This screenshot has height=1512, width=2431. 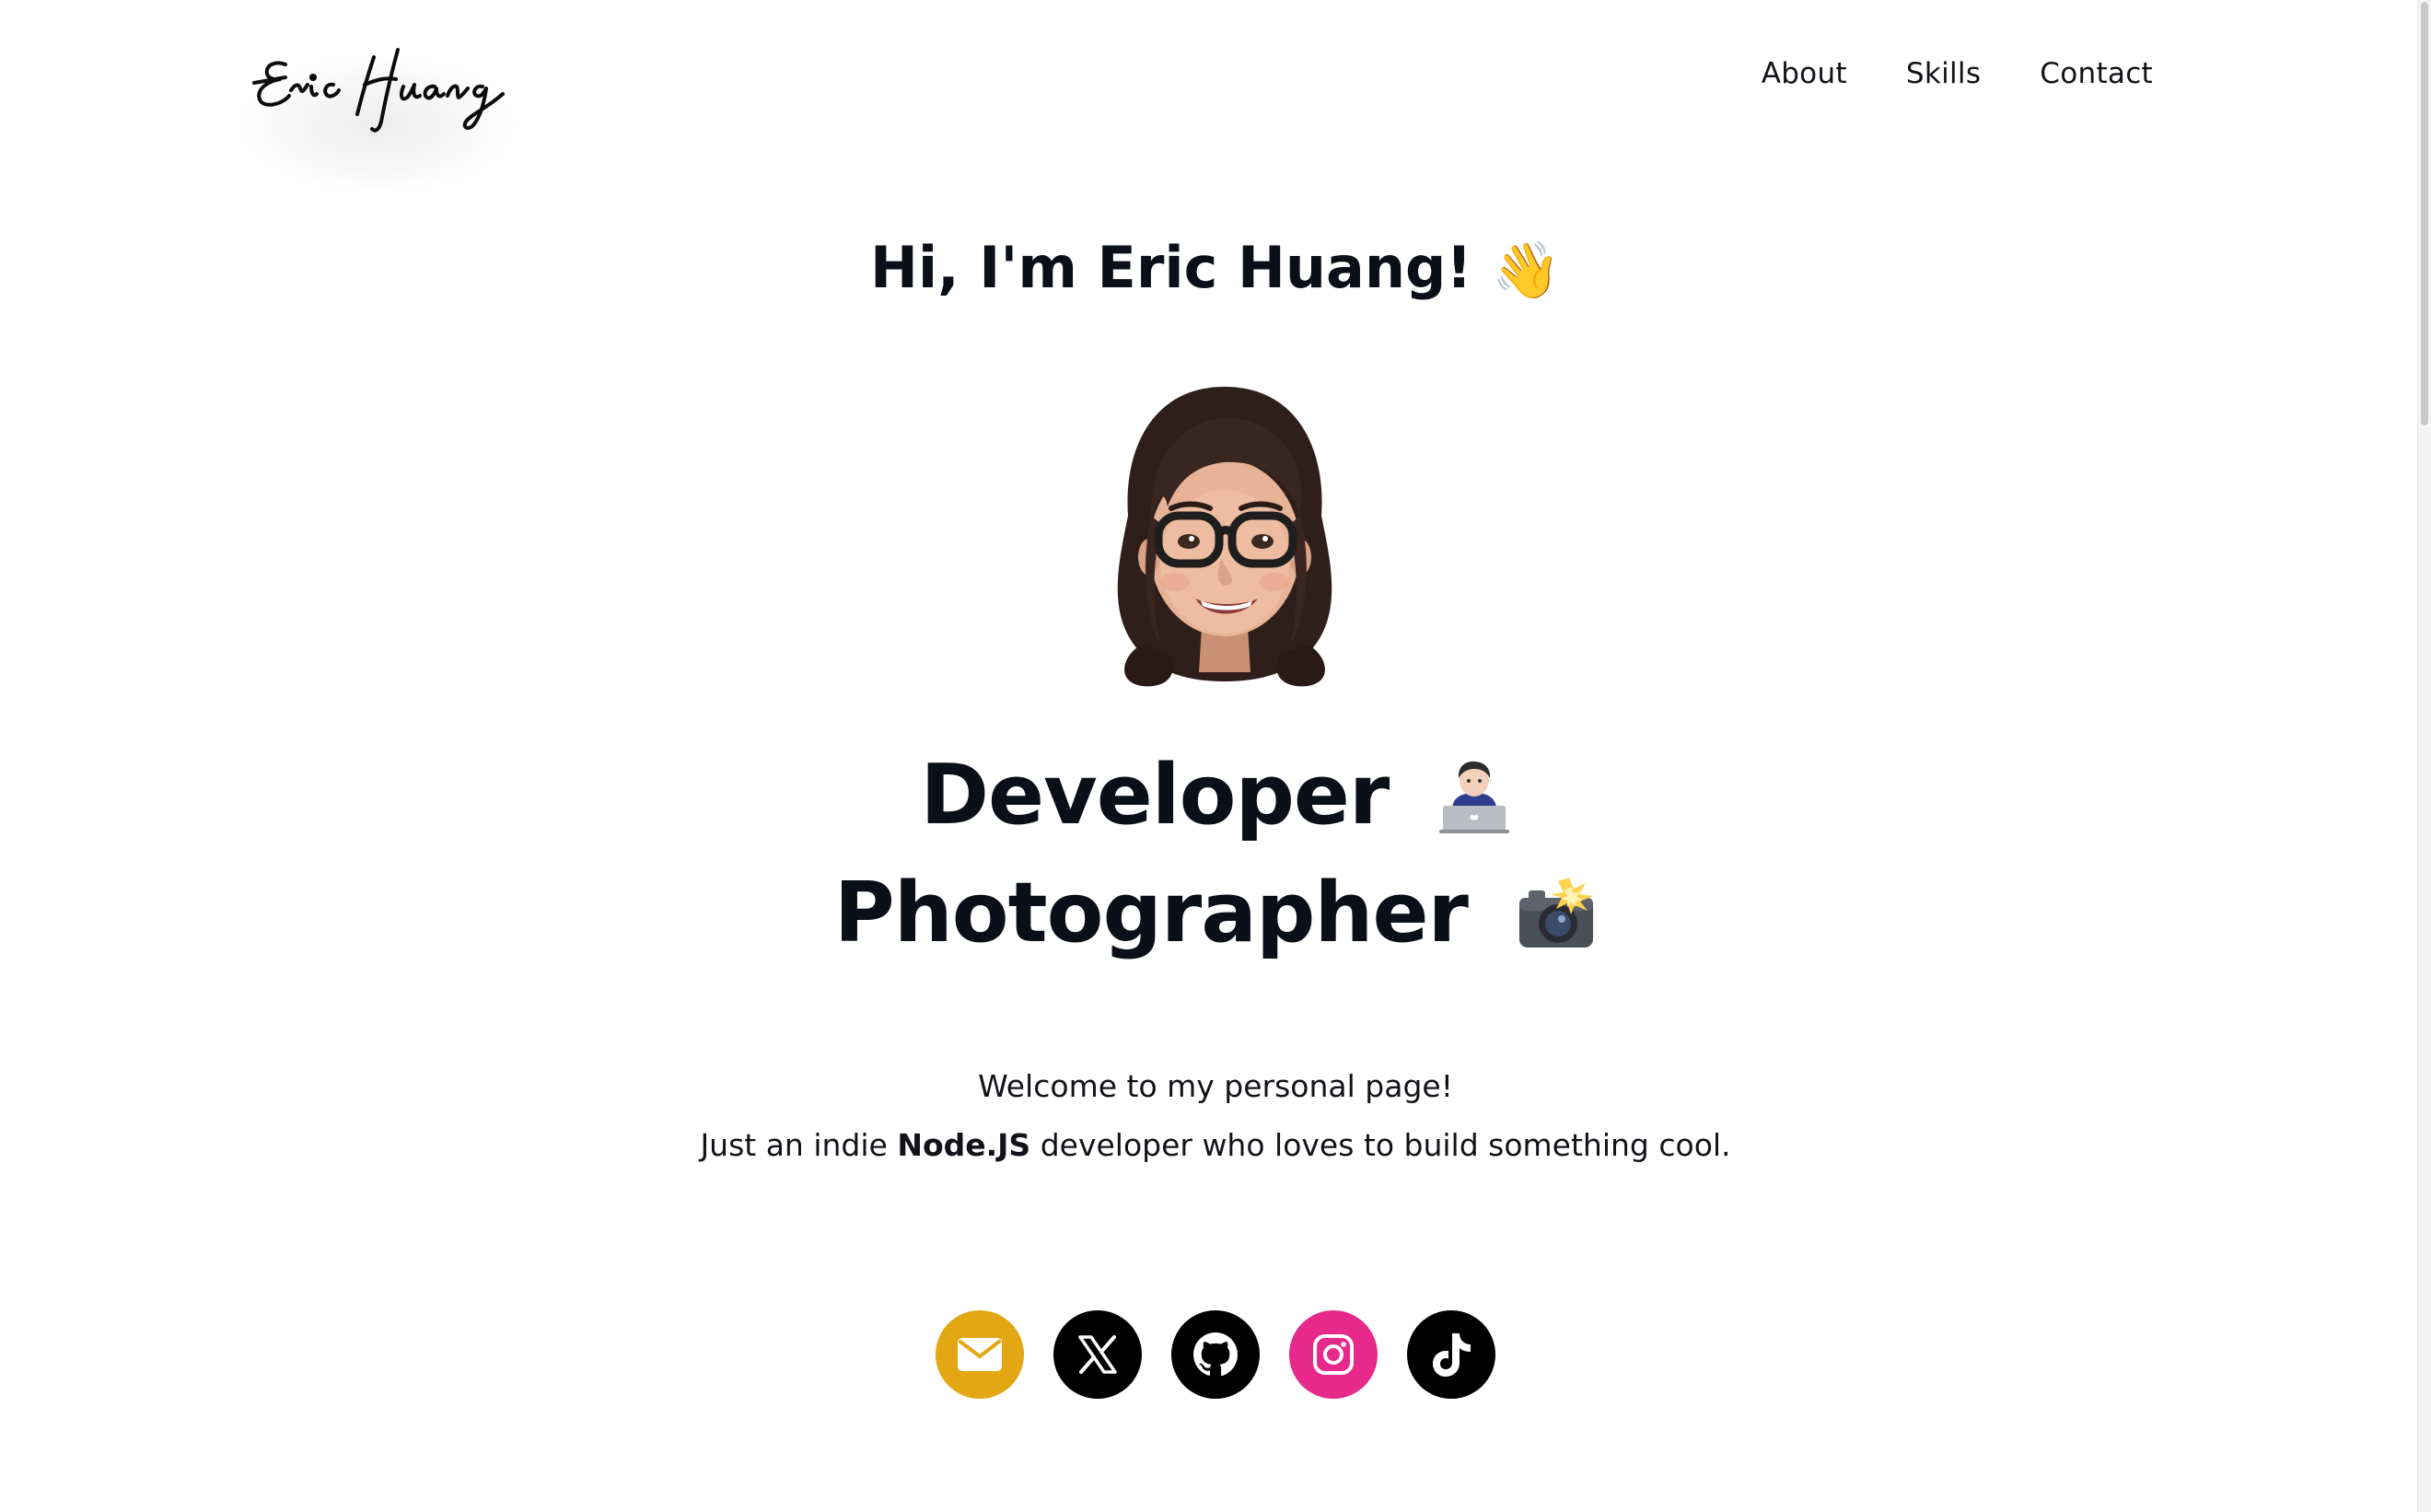 What do you see at coordinates (2424, 214) in the screenshot?
I see `scrollbar-thumb` at bounding box center [2424, 214].